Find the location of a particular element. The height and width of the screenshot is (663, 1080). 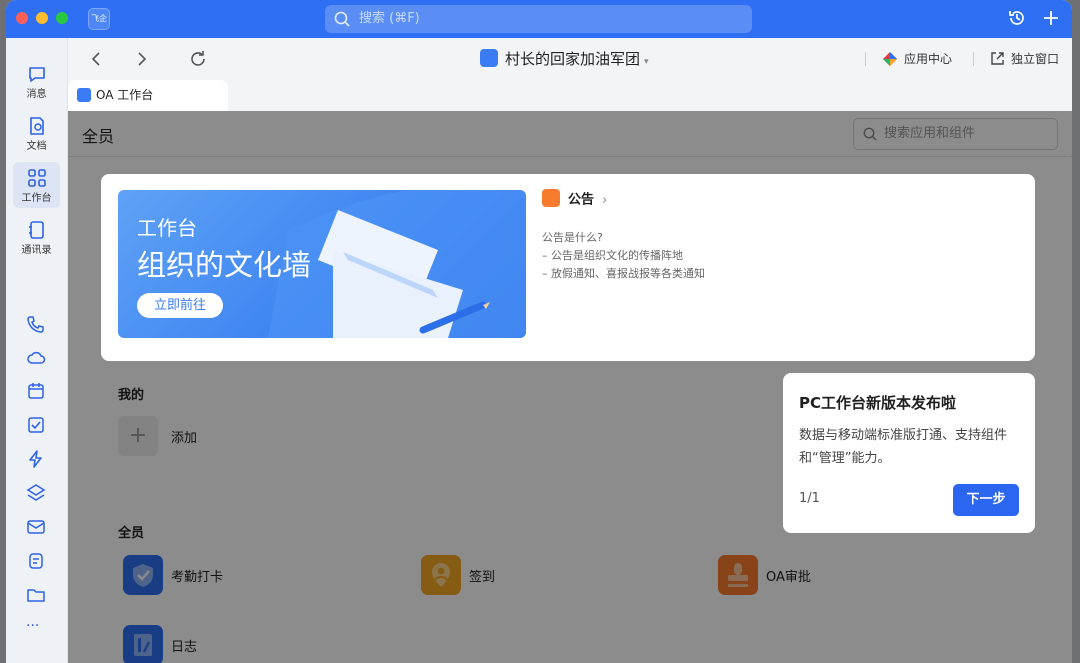

standalone-window-label: 独立窗口 is located at coordinates (1035, 59).